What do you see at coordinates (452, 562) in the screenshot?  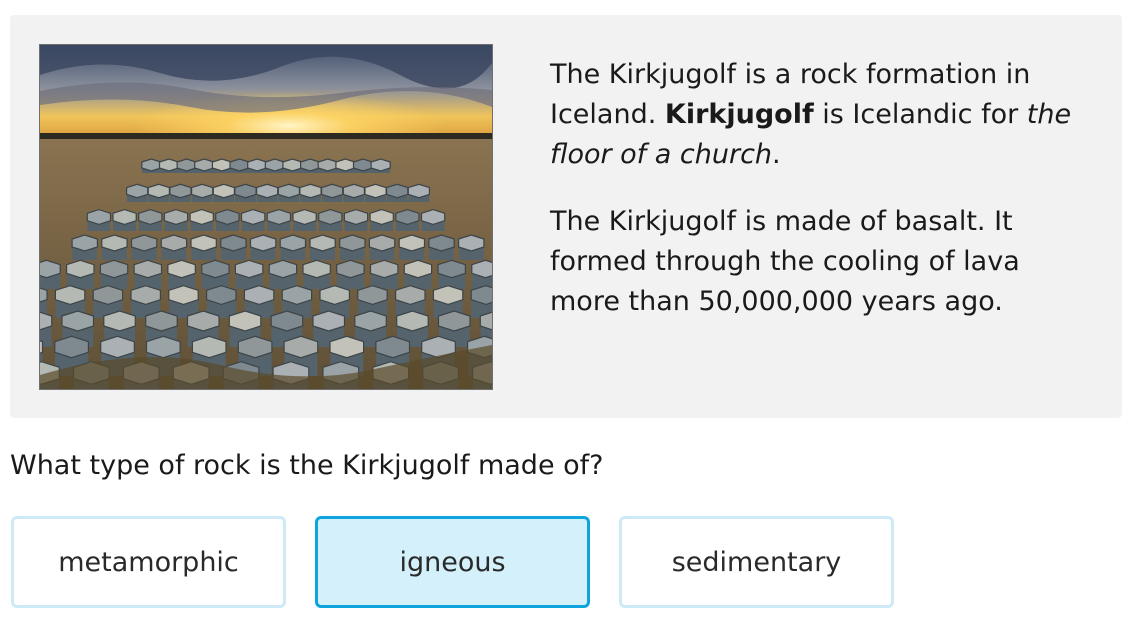 I see `choice-igneous: igneous` at bounding box center [452, 562].